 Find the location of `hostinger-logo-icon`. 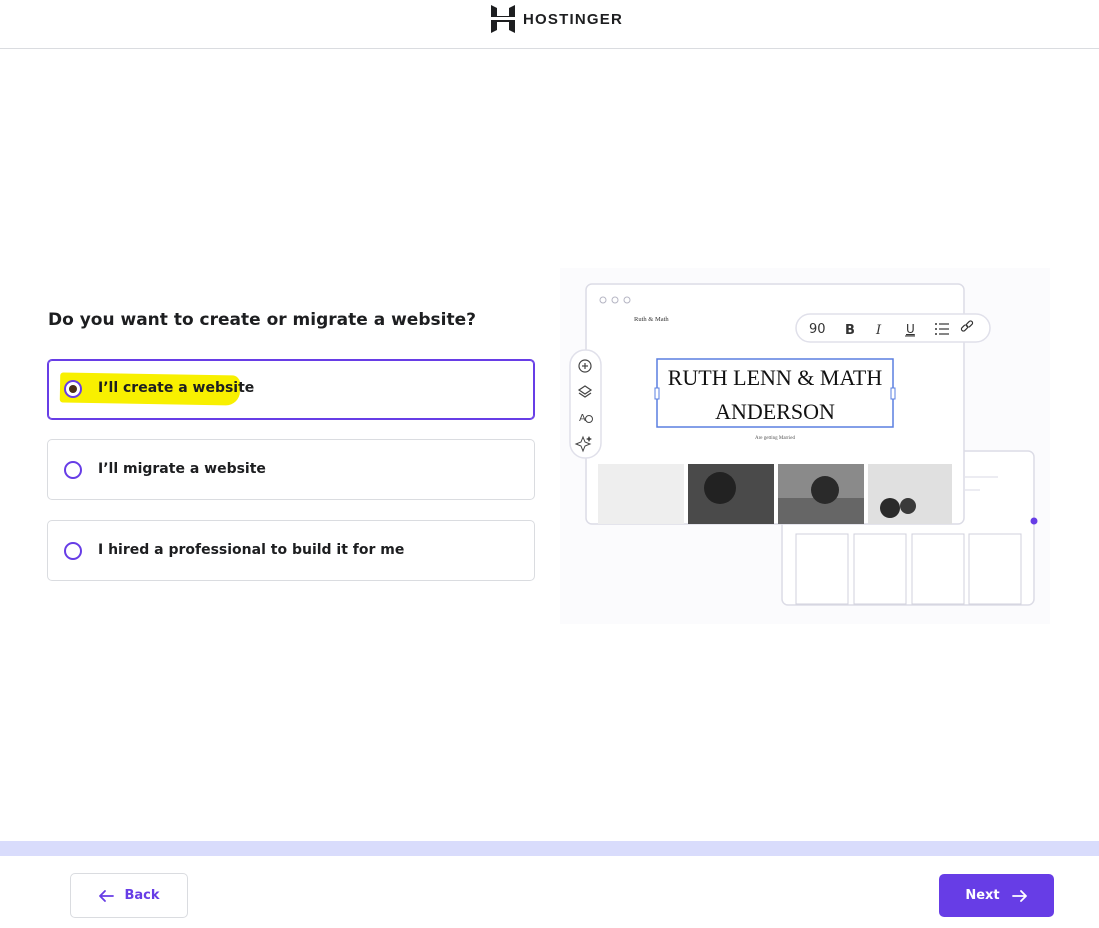

hostinger-logo-icon is located at coordinates (503, 19).